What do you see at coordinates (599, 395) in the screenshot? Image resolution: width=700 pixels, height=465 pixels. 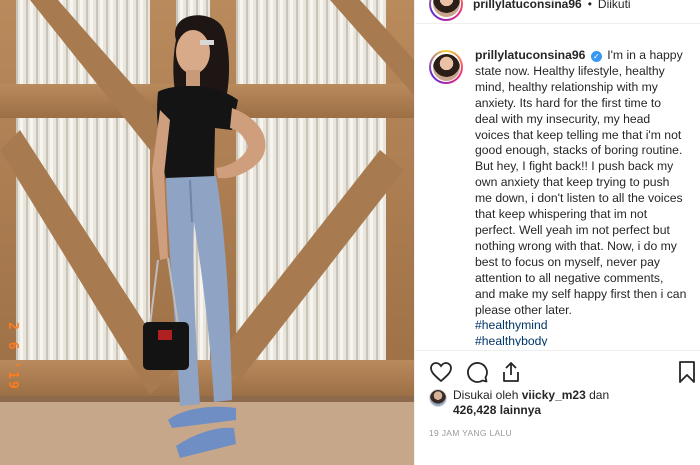 I see `likes-joiner: dan` at bounding box center [599, 395].